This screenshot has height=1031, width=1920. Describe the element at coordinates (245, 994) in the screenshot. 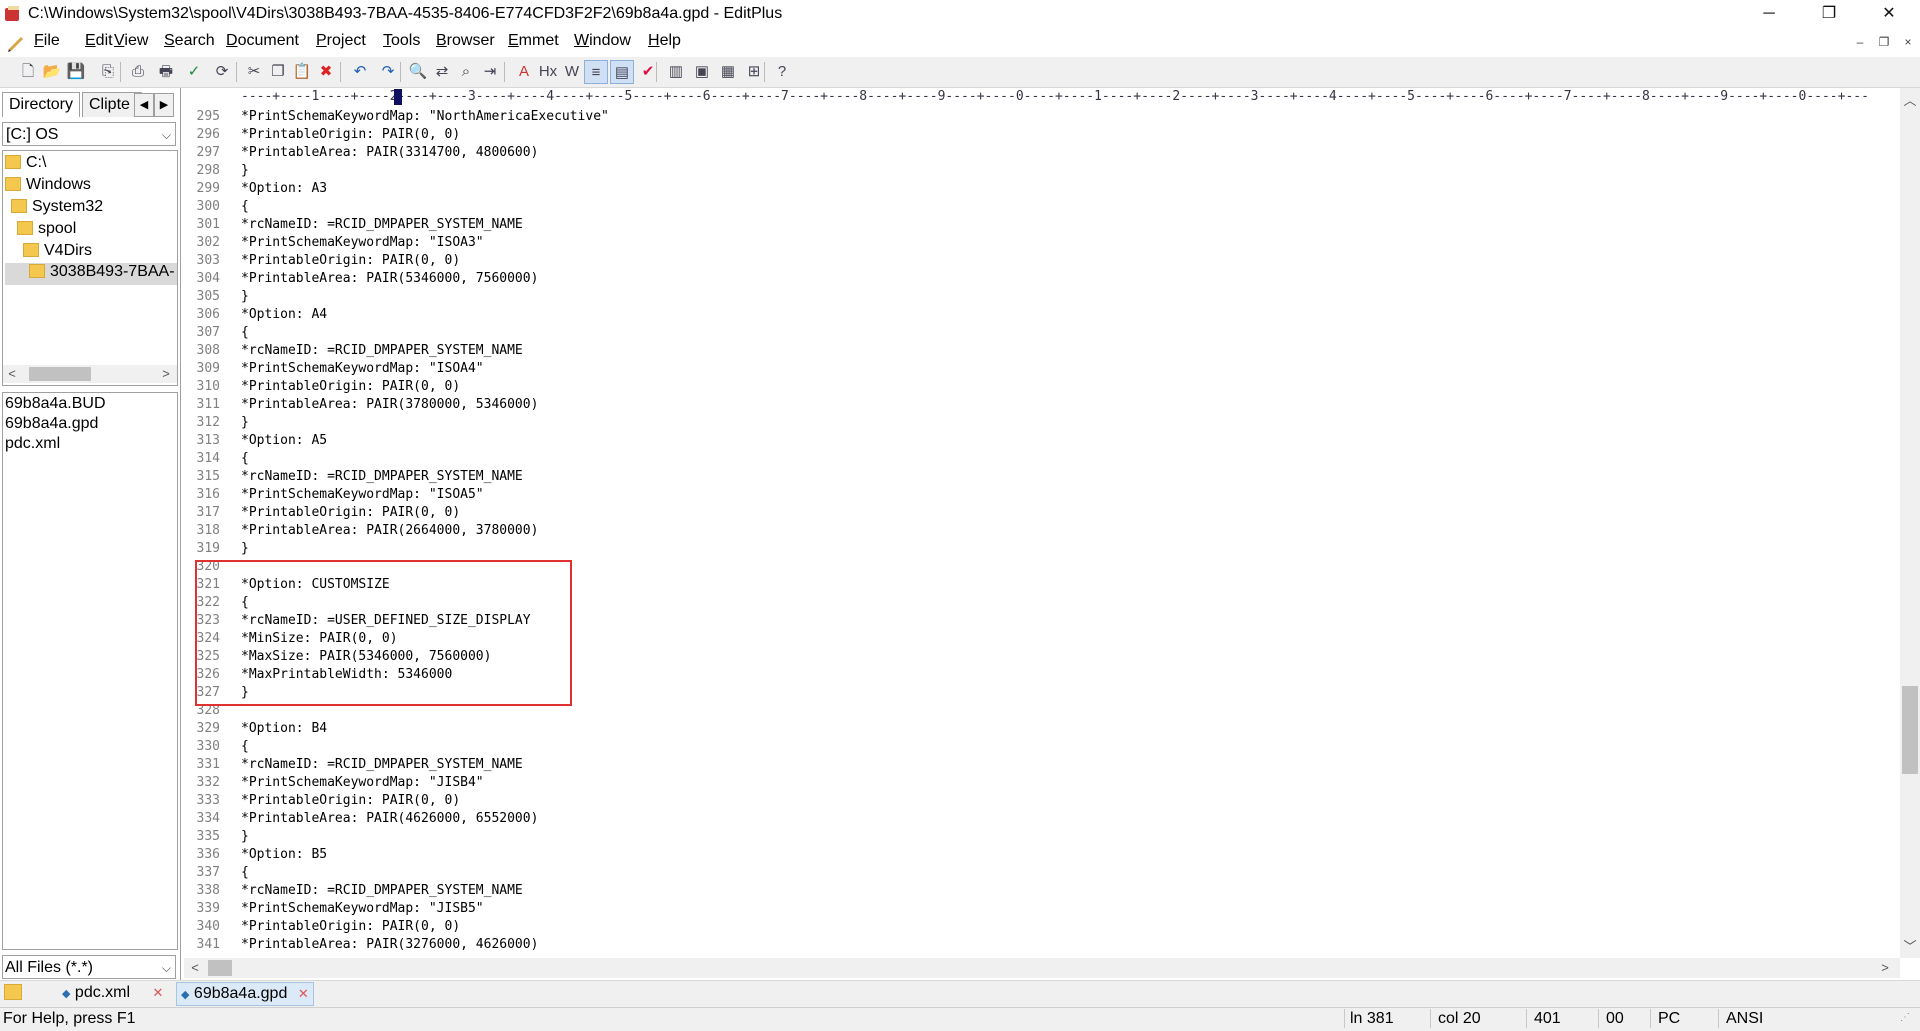

I see `tab-69b8a4a-gpd: ◆ 69b8a4a.gpd ✕` at that location.